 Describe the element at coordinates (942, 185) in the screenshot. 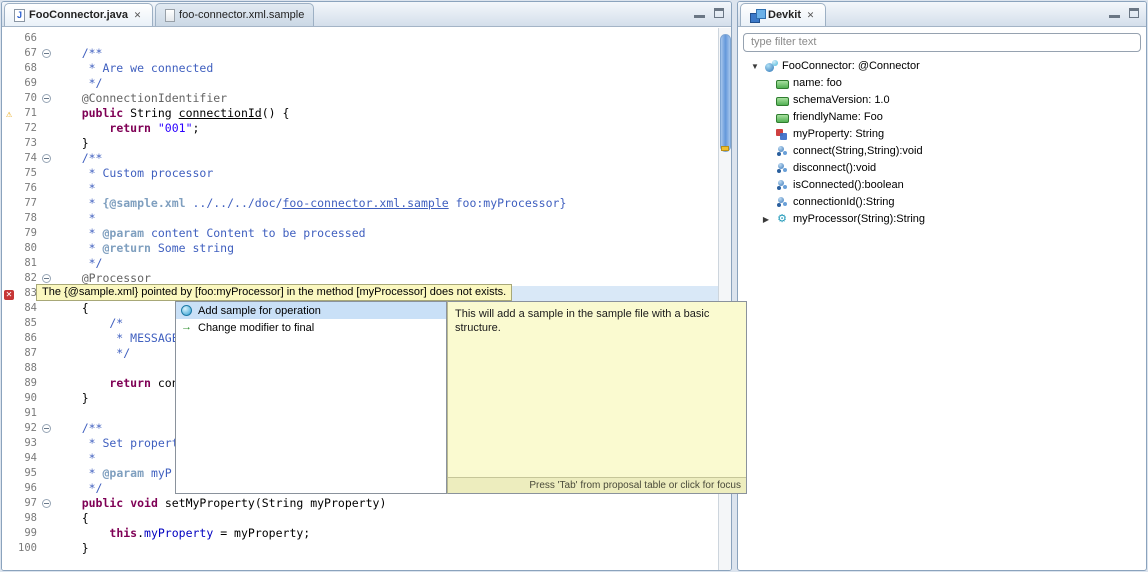

I see `tree-item: isConnected():boolean` at that location.